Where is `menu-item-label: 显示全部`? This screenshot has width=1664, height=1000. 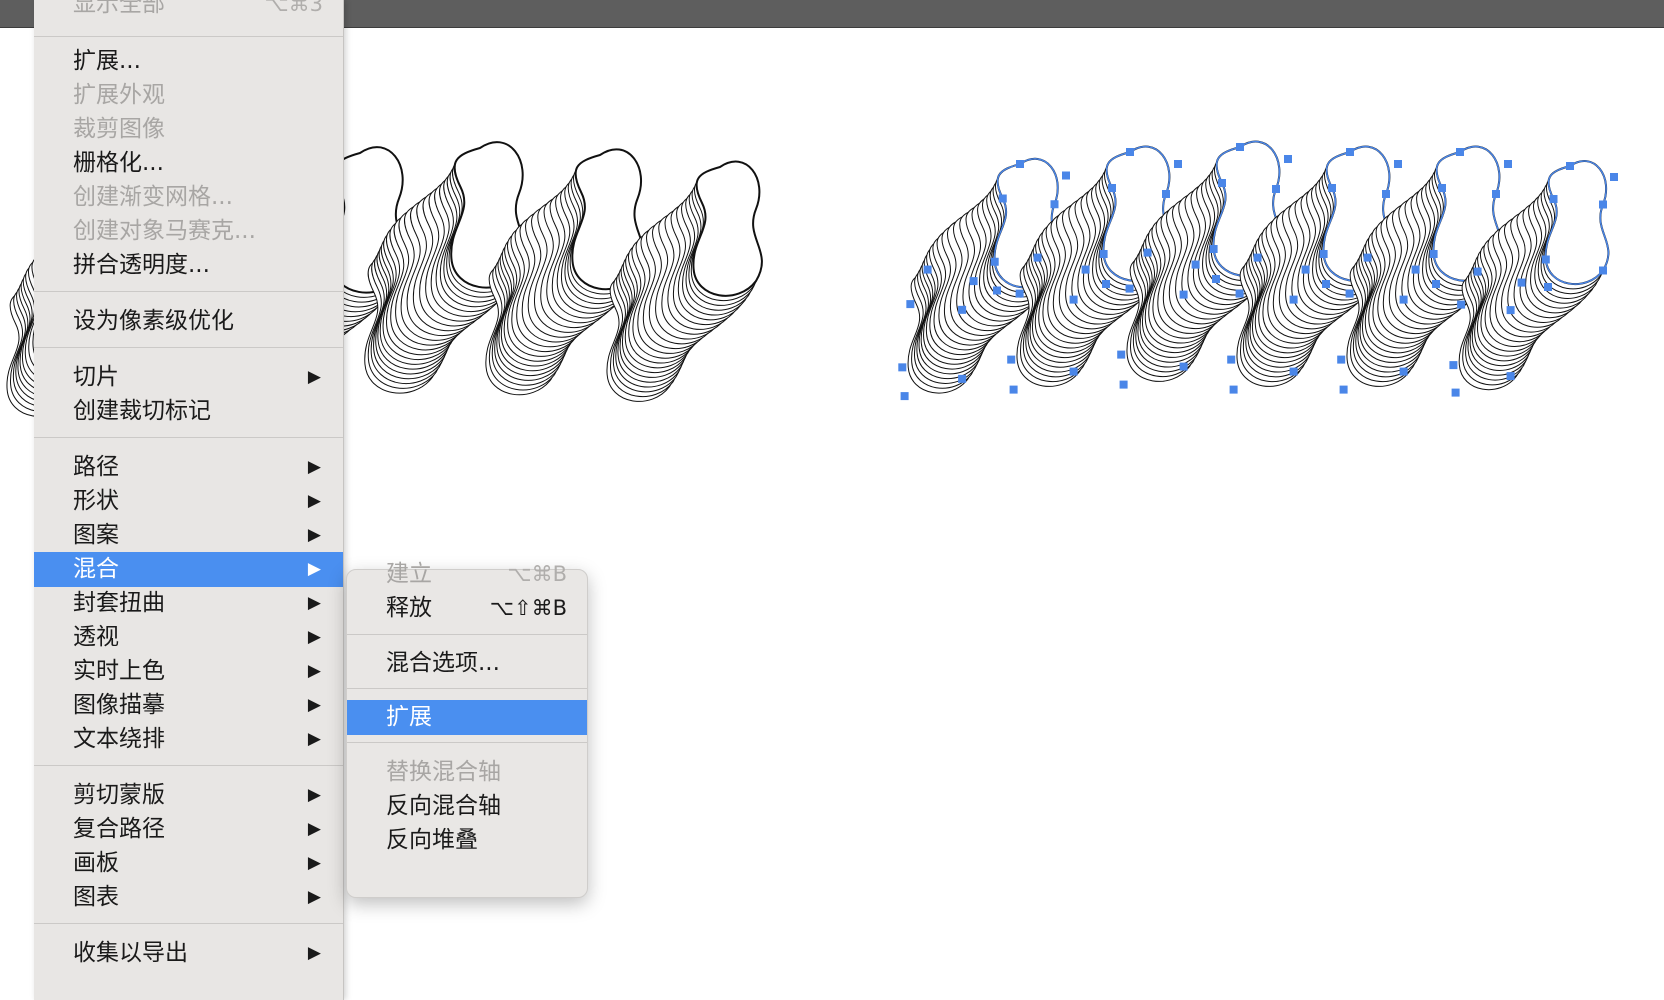 menu-item-label: 显示全部 is located at coordinates (119, 8).